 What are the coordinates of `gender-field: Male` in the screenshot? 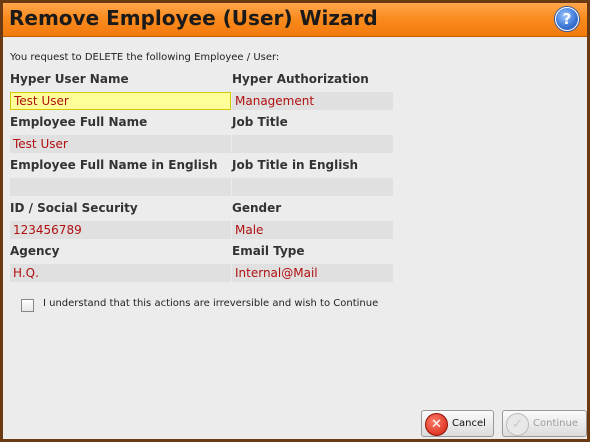 It's located at (312, 230).